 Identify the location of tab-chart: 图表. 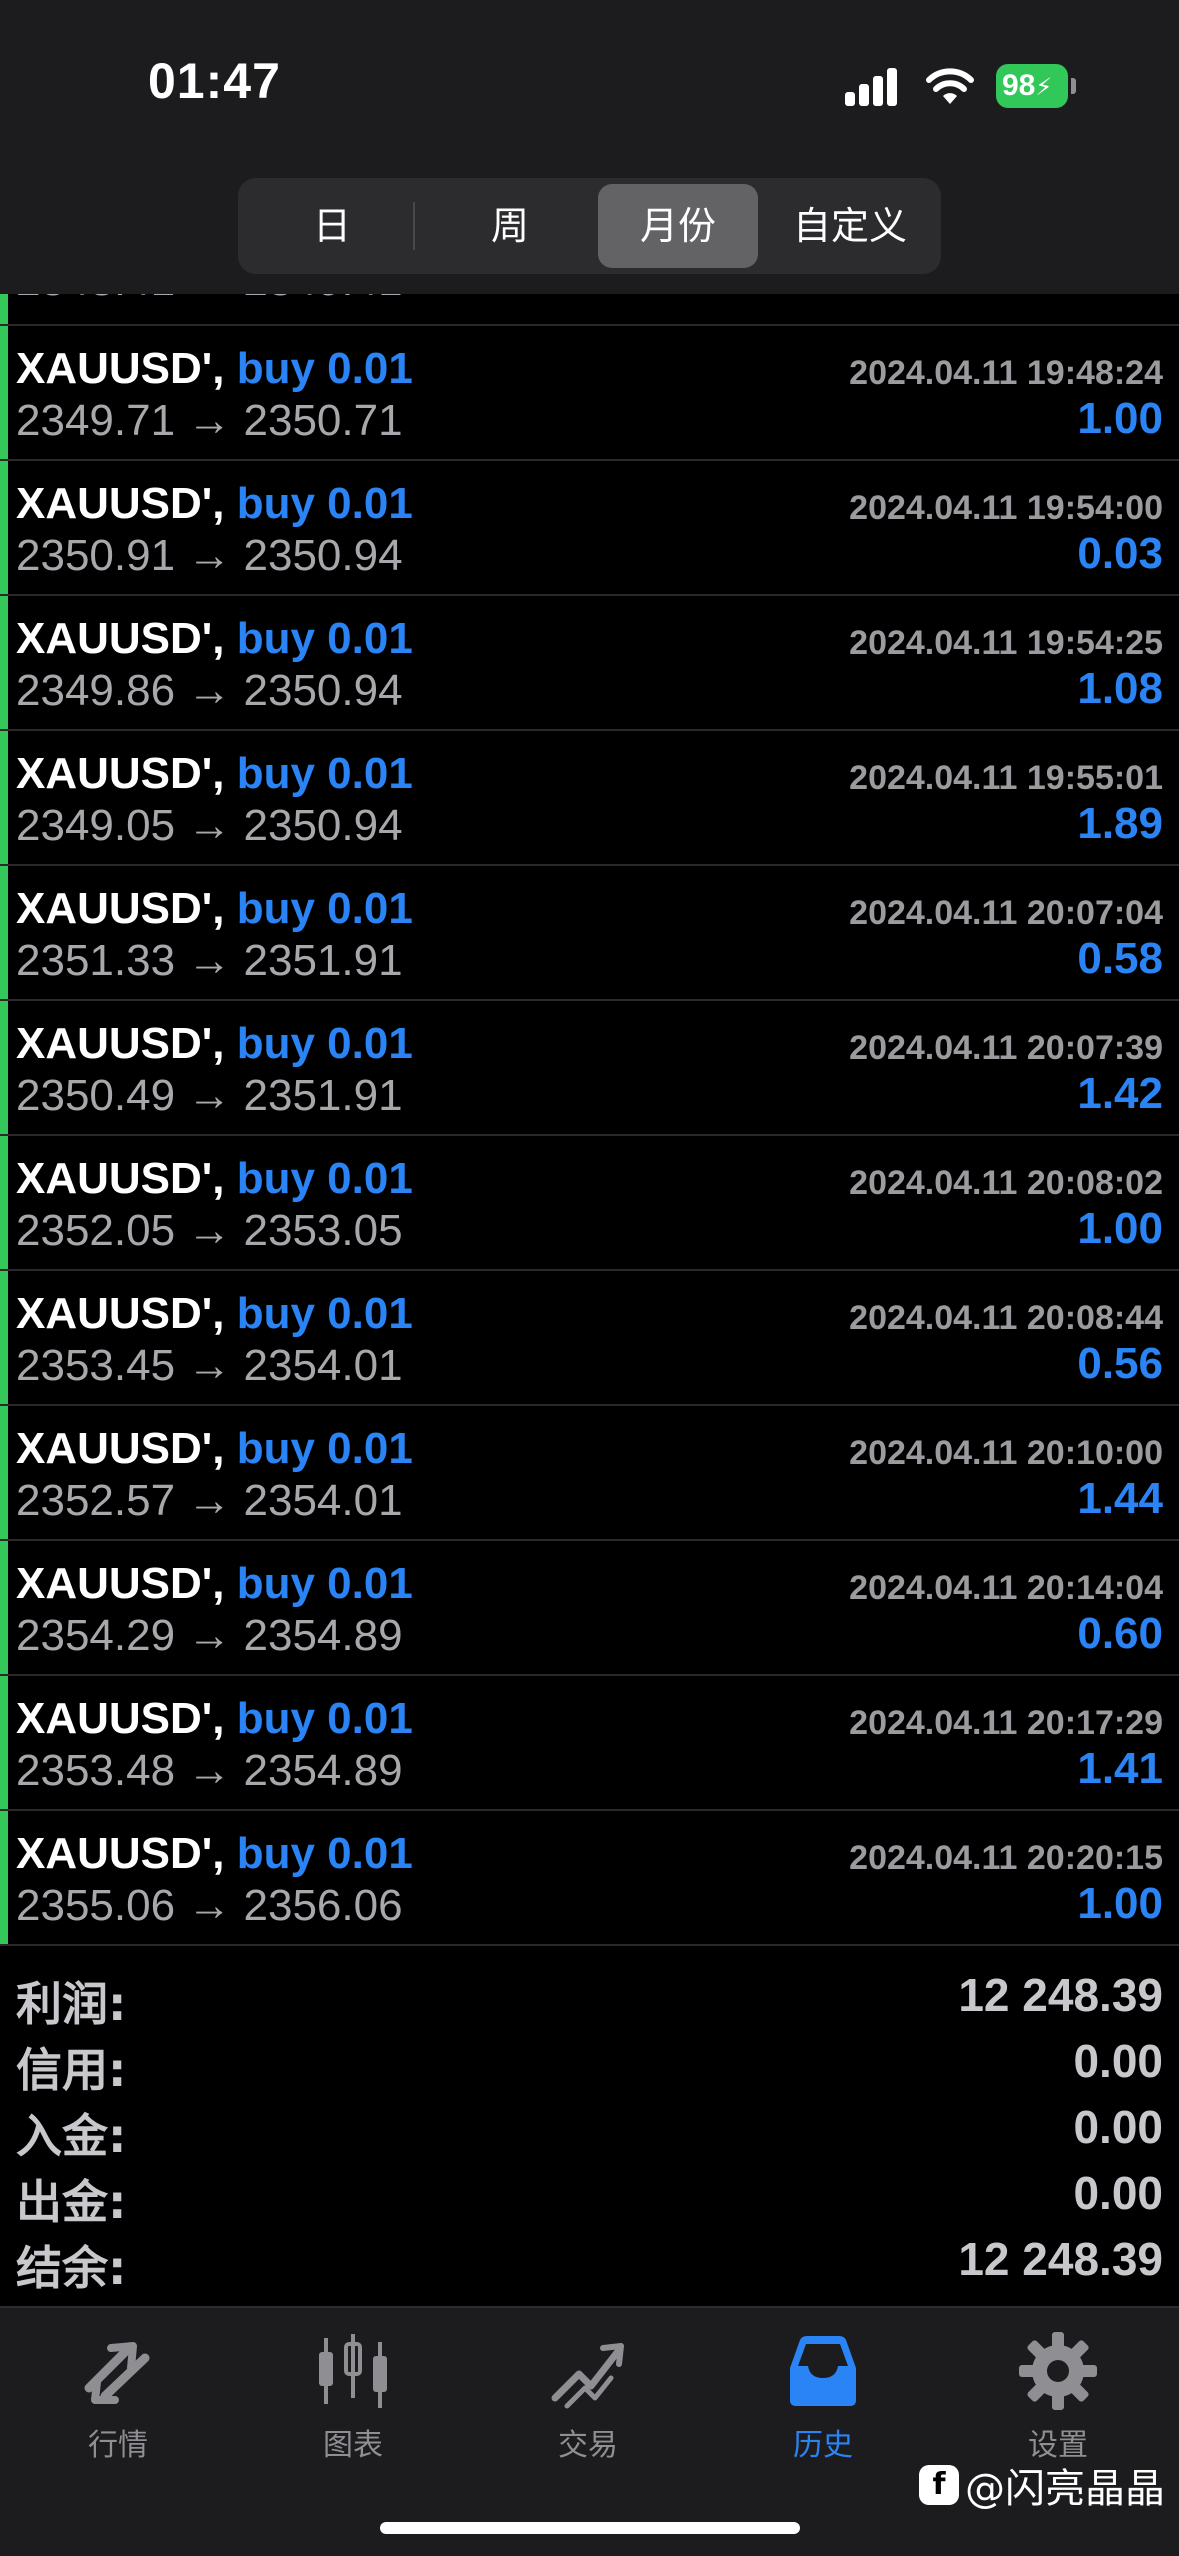
(353, 2403).